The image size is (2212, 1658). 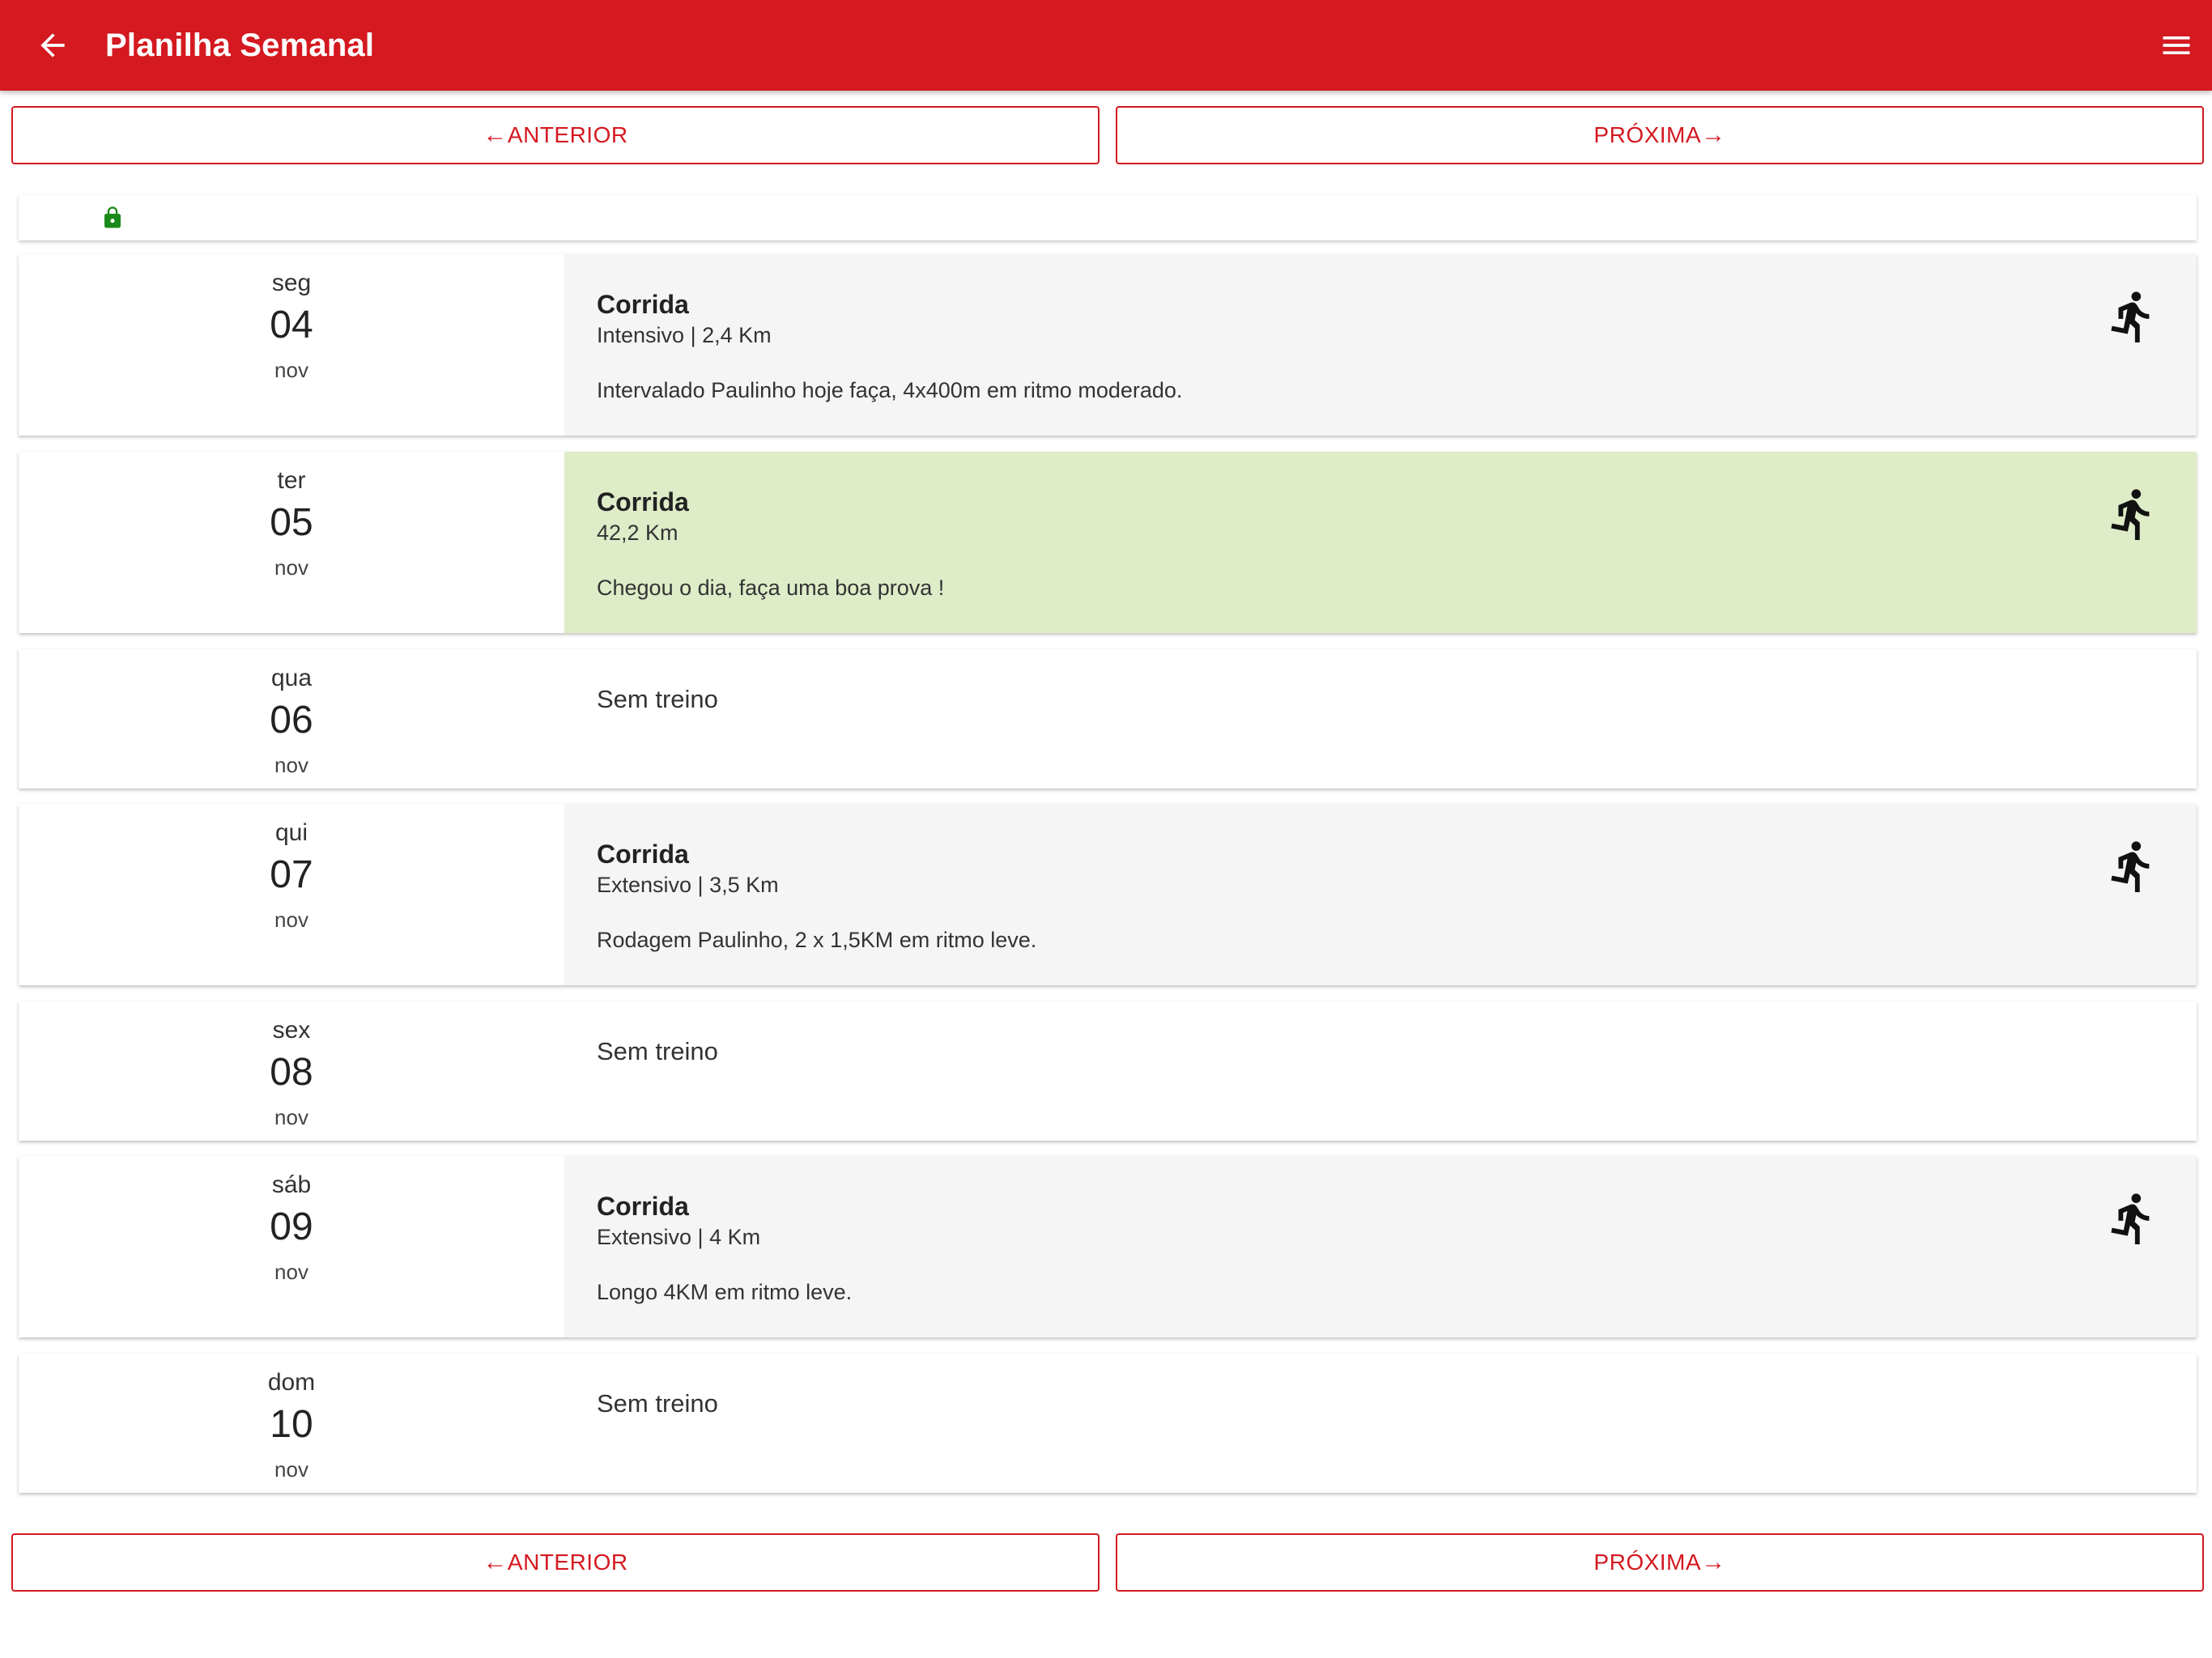 What do you see at coordinates (291, 832) in the screenshot?
I see `day-of-week: qui` at bounding box center [291, 832].